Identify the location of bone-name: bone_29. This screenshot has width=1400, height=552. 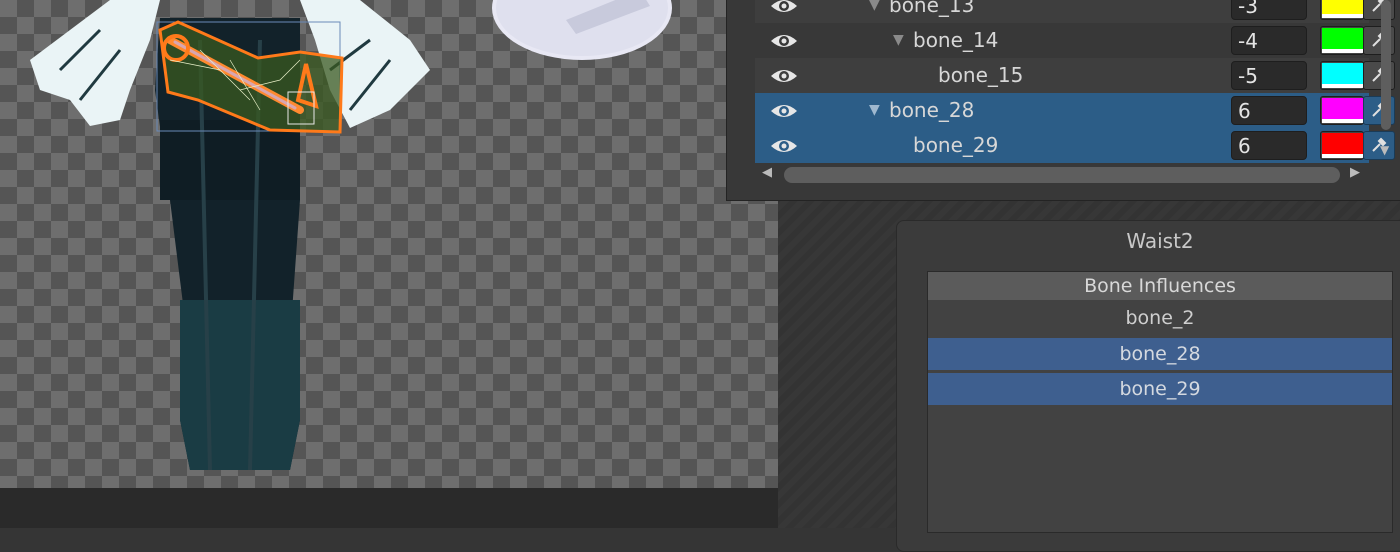
(955, 145).